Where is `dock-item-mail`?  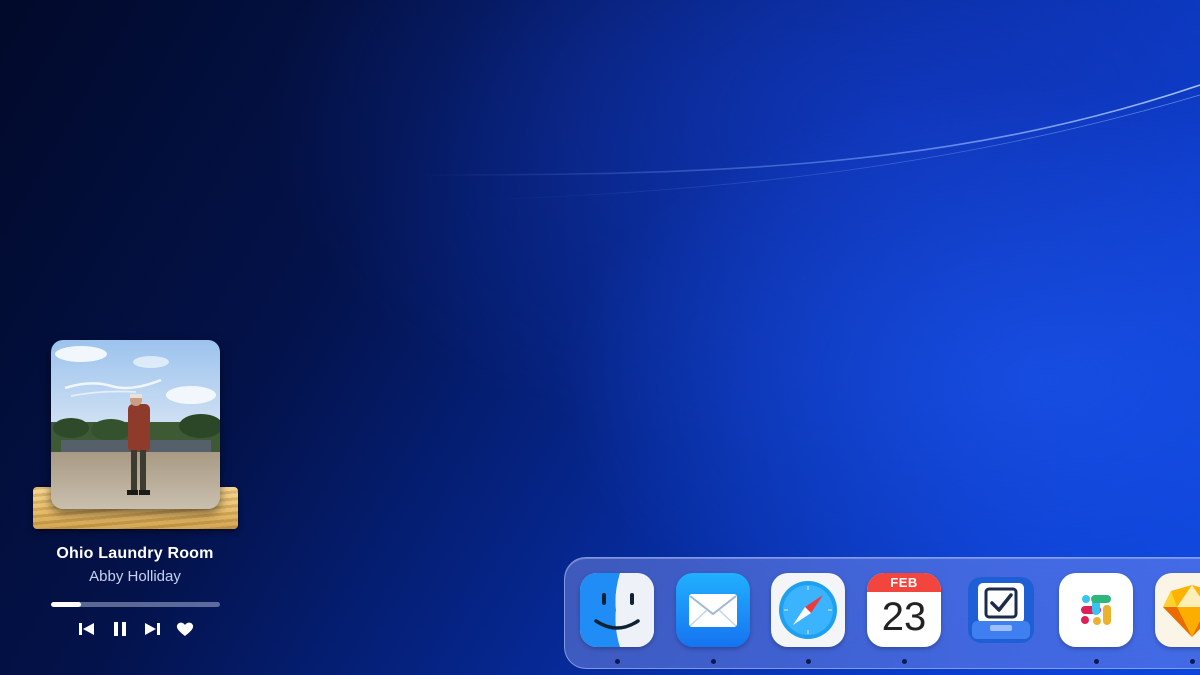 dock-item-mail is located at coordinates (713, 610).